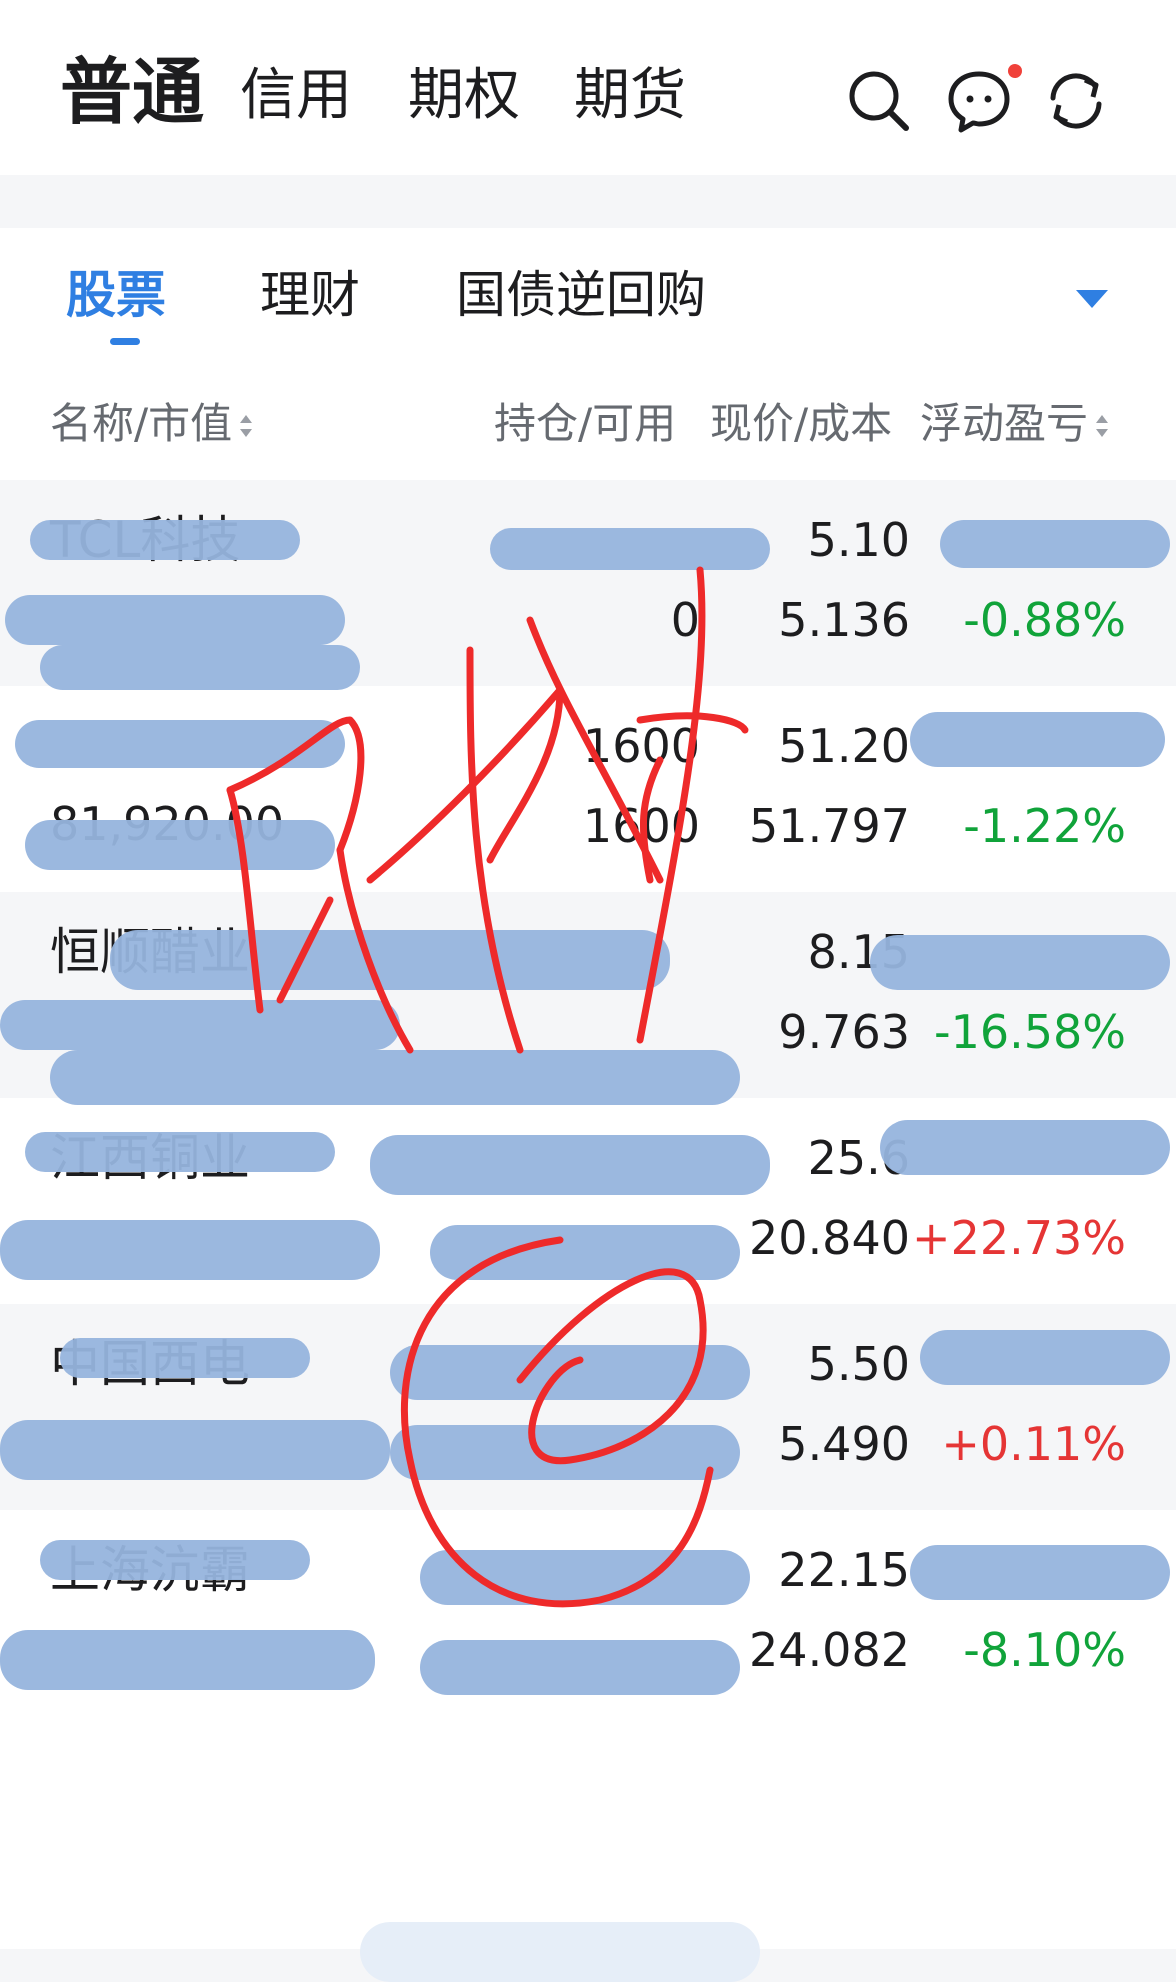 The image size is (1176, 1982). I want to click on pnl-percent: -0.88%, so click(1044, 620).